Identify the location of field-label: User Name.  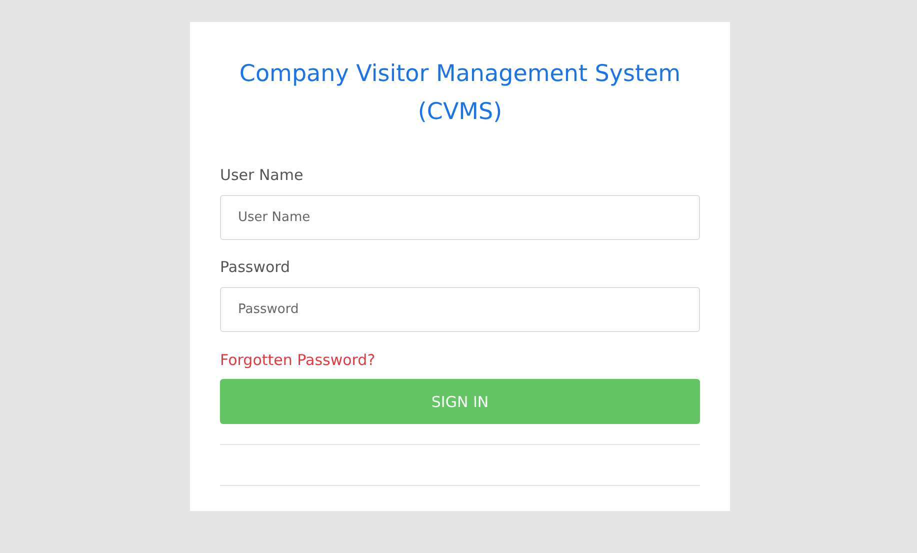
(262, 175).